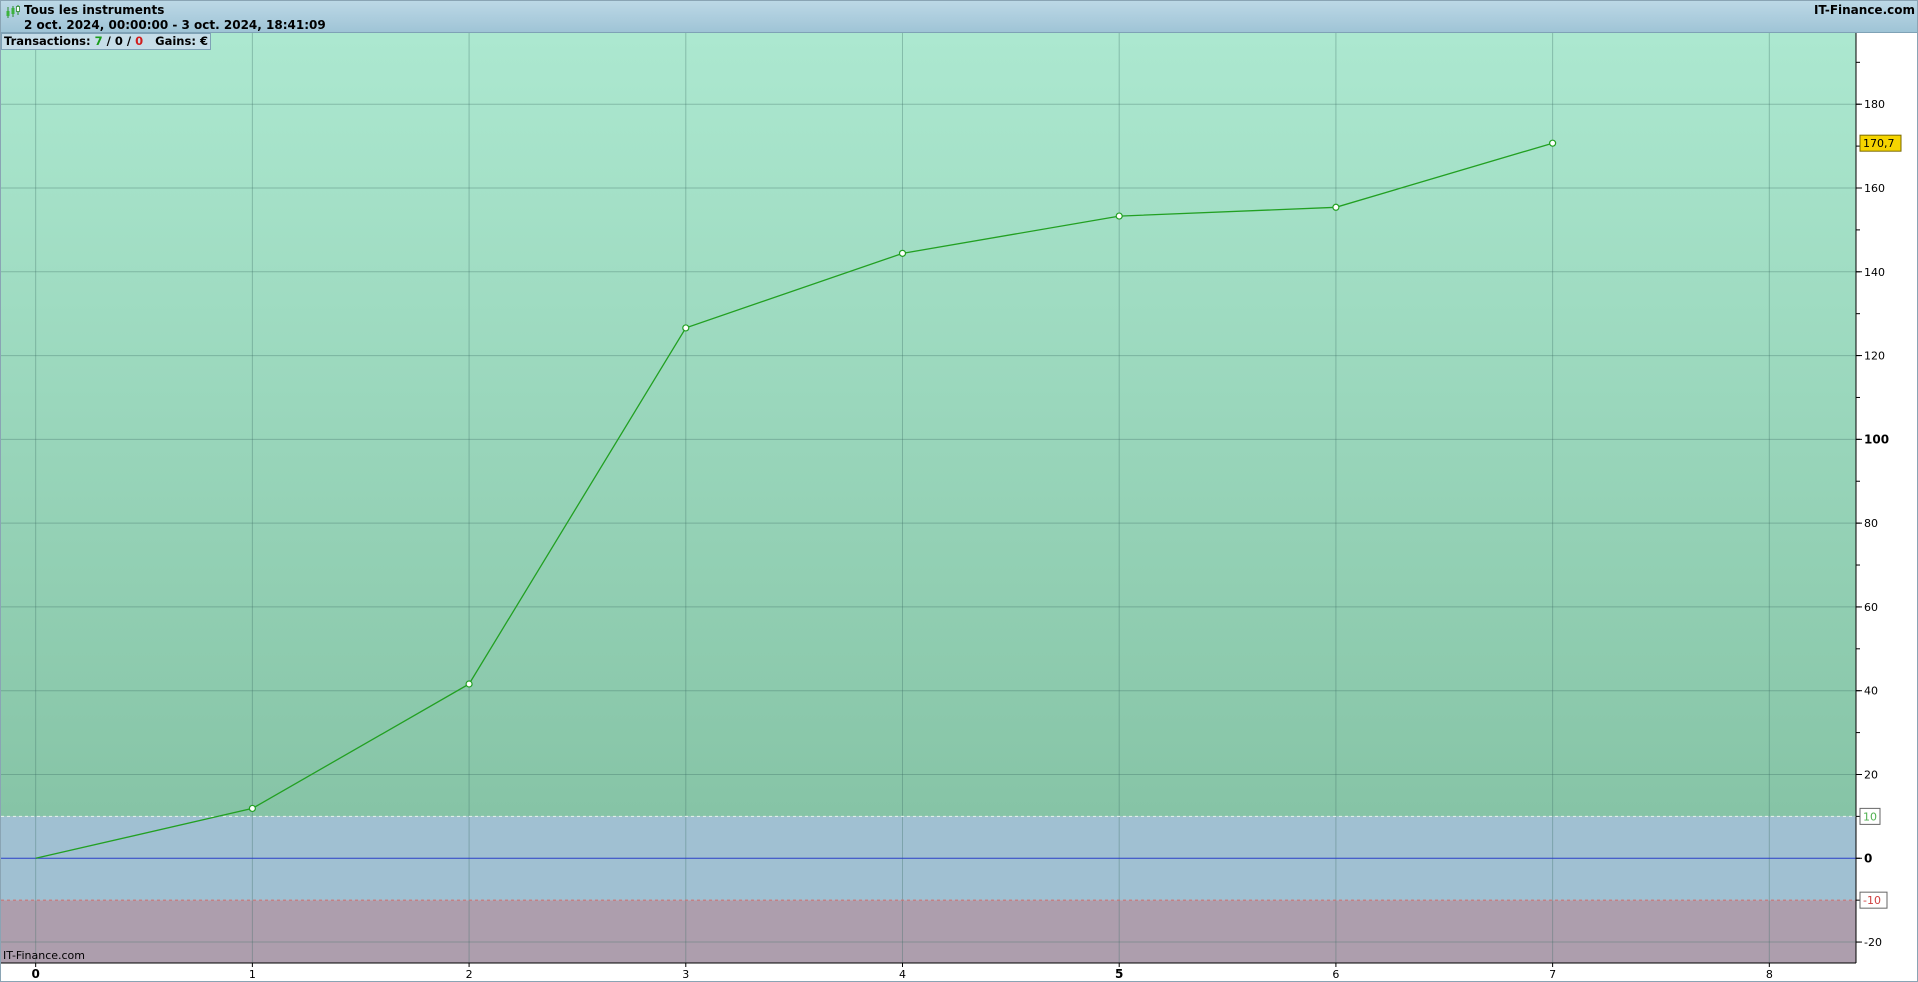  Describe the element at coordinates (1552, 974) in the screenshot. I see `x-tick-label: 7` at that location.